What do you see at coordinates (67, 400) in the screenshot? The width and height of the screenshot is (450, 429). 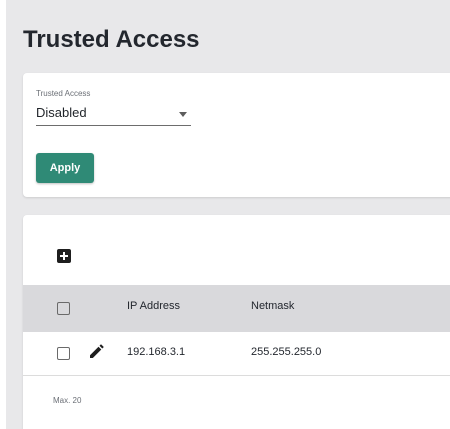 I see `max-entries-note: Max. 20` at bounding box center [67, 400].